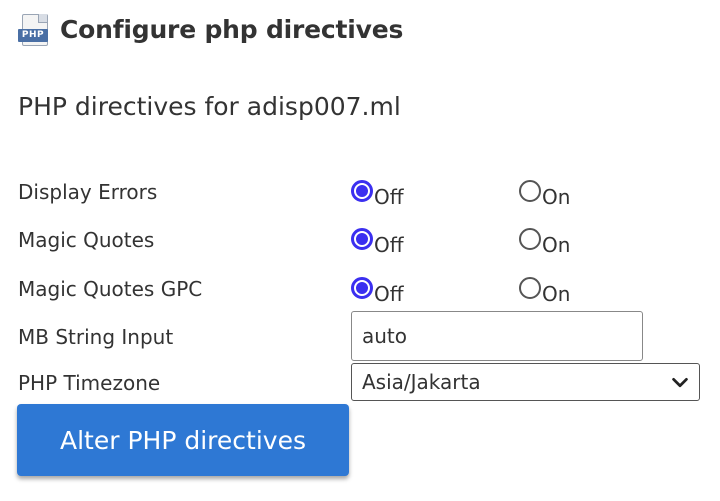  I want to click on php-icon-tag: PHP, so click(33, 35).